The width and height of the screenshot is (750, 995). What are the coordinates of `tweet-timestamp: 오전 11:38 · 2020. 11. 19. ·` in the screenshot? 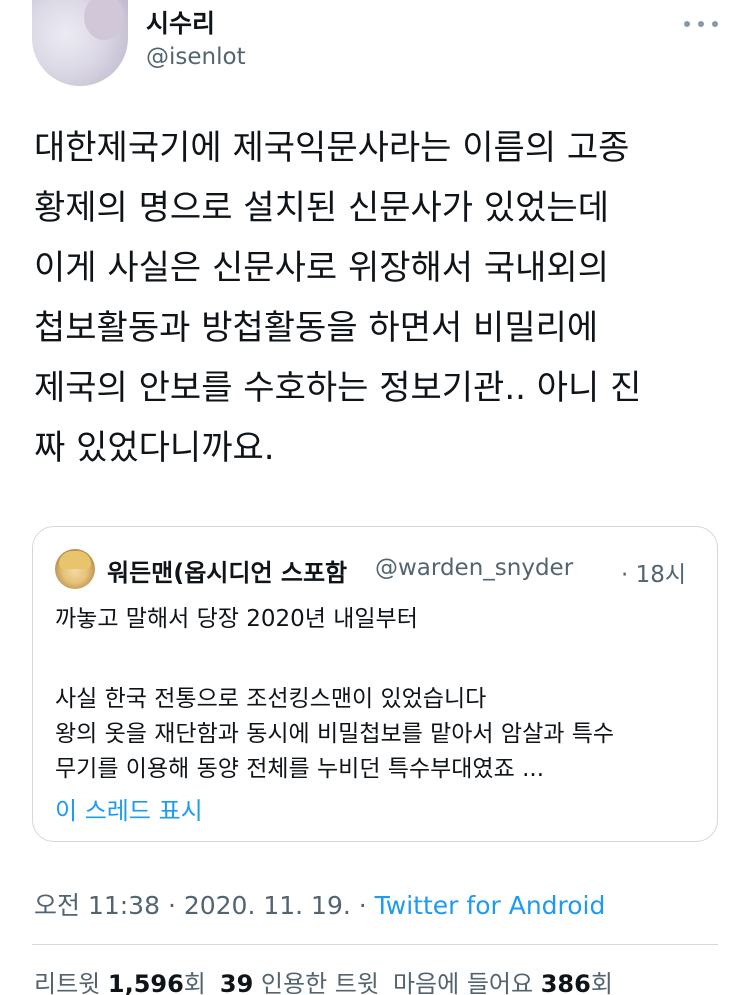 It's located at (204, 905).